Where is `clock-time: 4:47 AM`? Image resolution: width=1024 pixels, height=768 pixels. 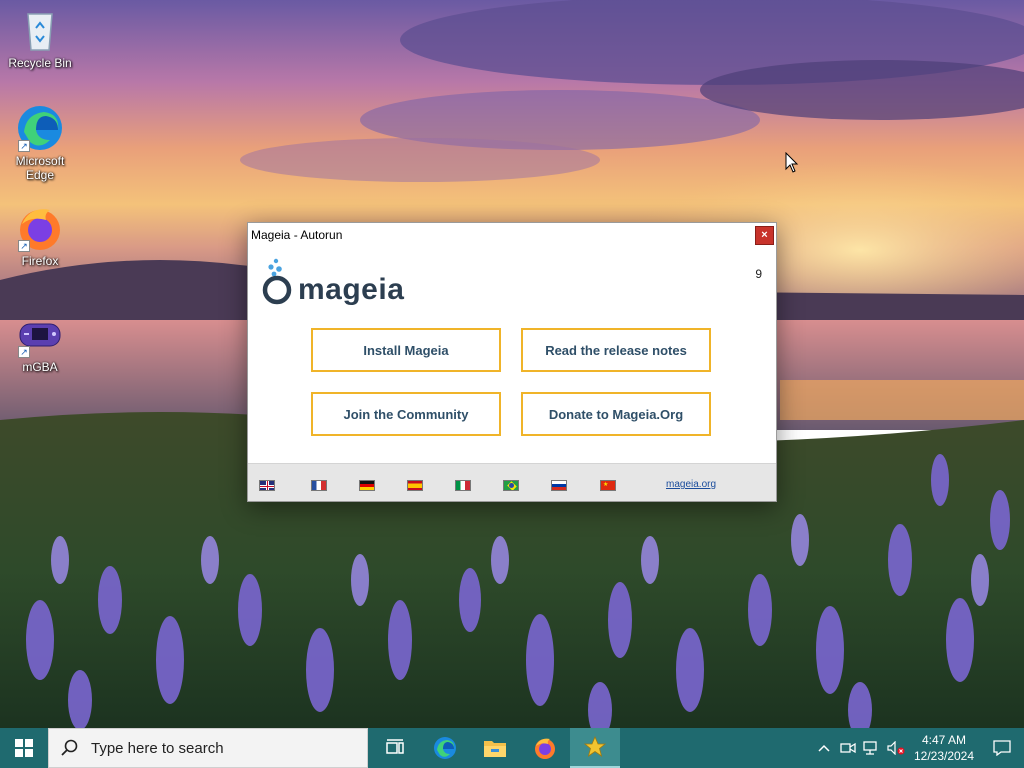
clock-time: 4:47 AM is located at coordinates (944, 740).